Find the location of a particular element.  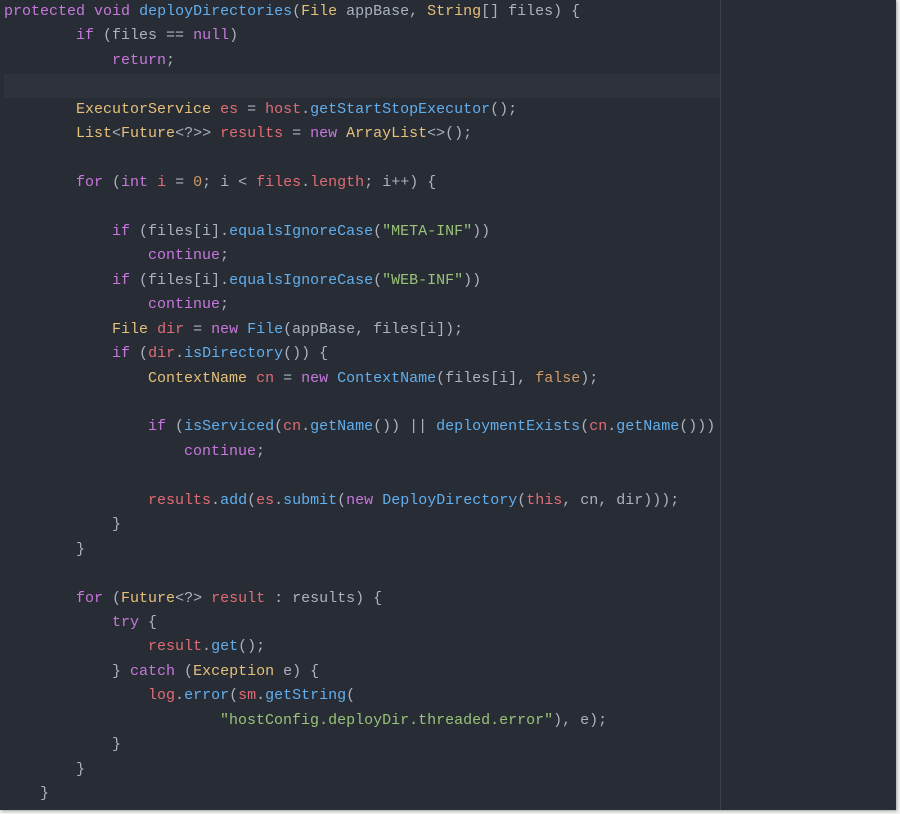

string-token: "hostConfig.deployDir.threaded.error" is located at coordinates (387, 720).